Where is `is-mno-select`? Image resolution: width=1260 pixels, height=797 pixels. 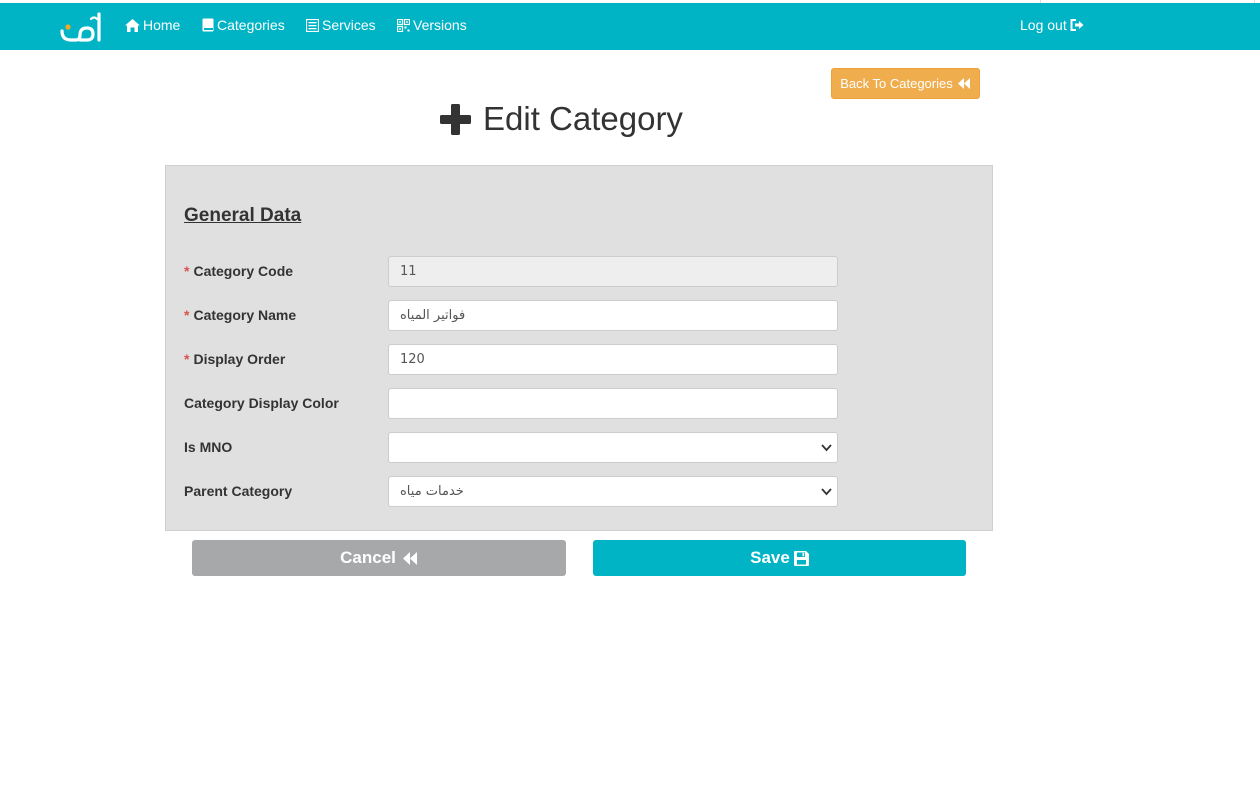
is-mno-select is located at coordinates (613, 447).